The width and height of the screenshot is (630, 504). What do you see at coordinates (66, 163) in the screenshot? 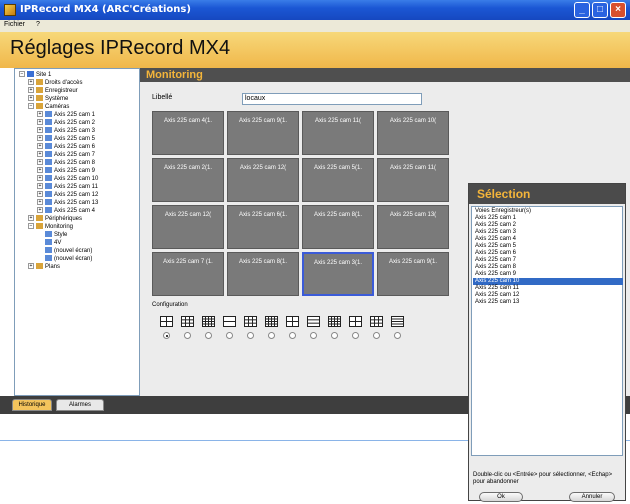
I see `tree-item: + Axis 225 cam 8` at bounding box center [66, 163].